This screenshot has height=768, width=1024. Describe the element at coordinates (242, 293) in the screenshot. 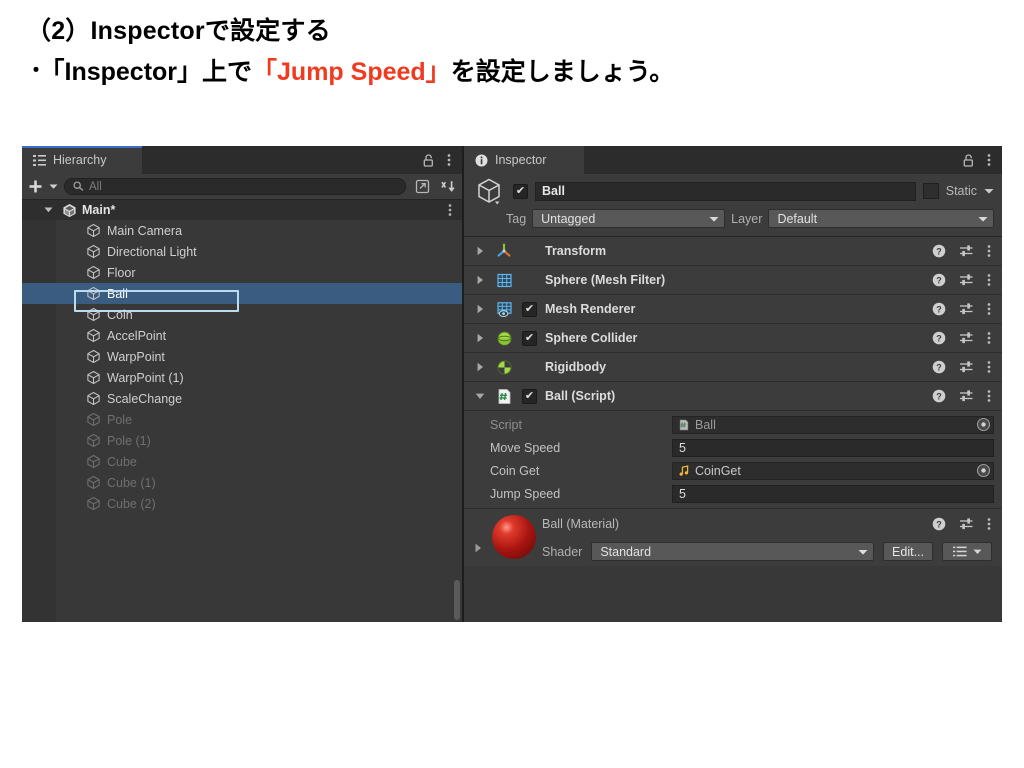

I see `hierarchy-item-ball: Ball` at that location.